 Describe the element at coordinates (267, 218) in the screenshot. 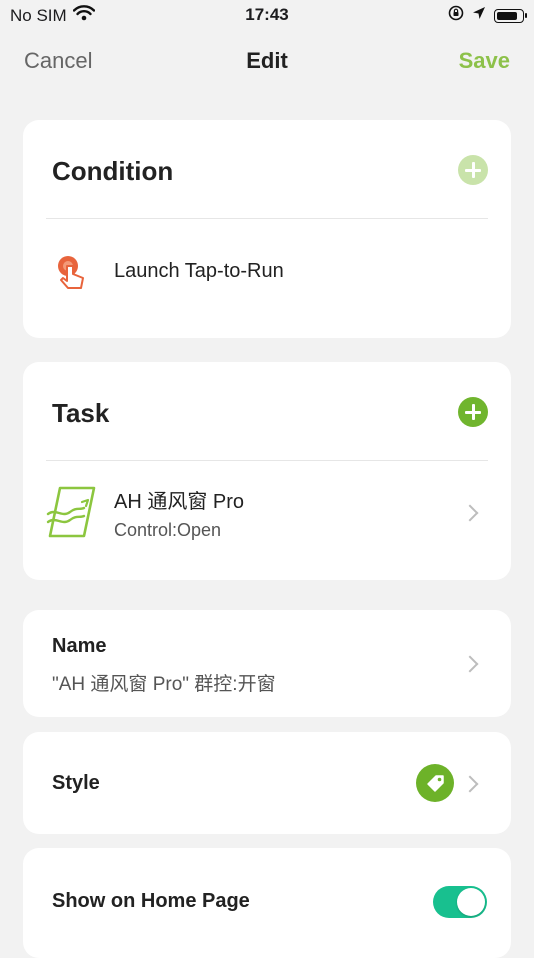

I see `condition-divider` at that location.